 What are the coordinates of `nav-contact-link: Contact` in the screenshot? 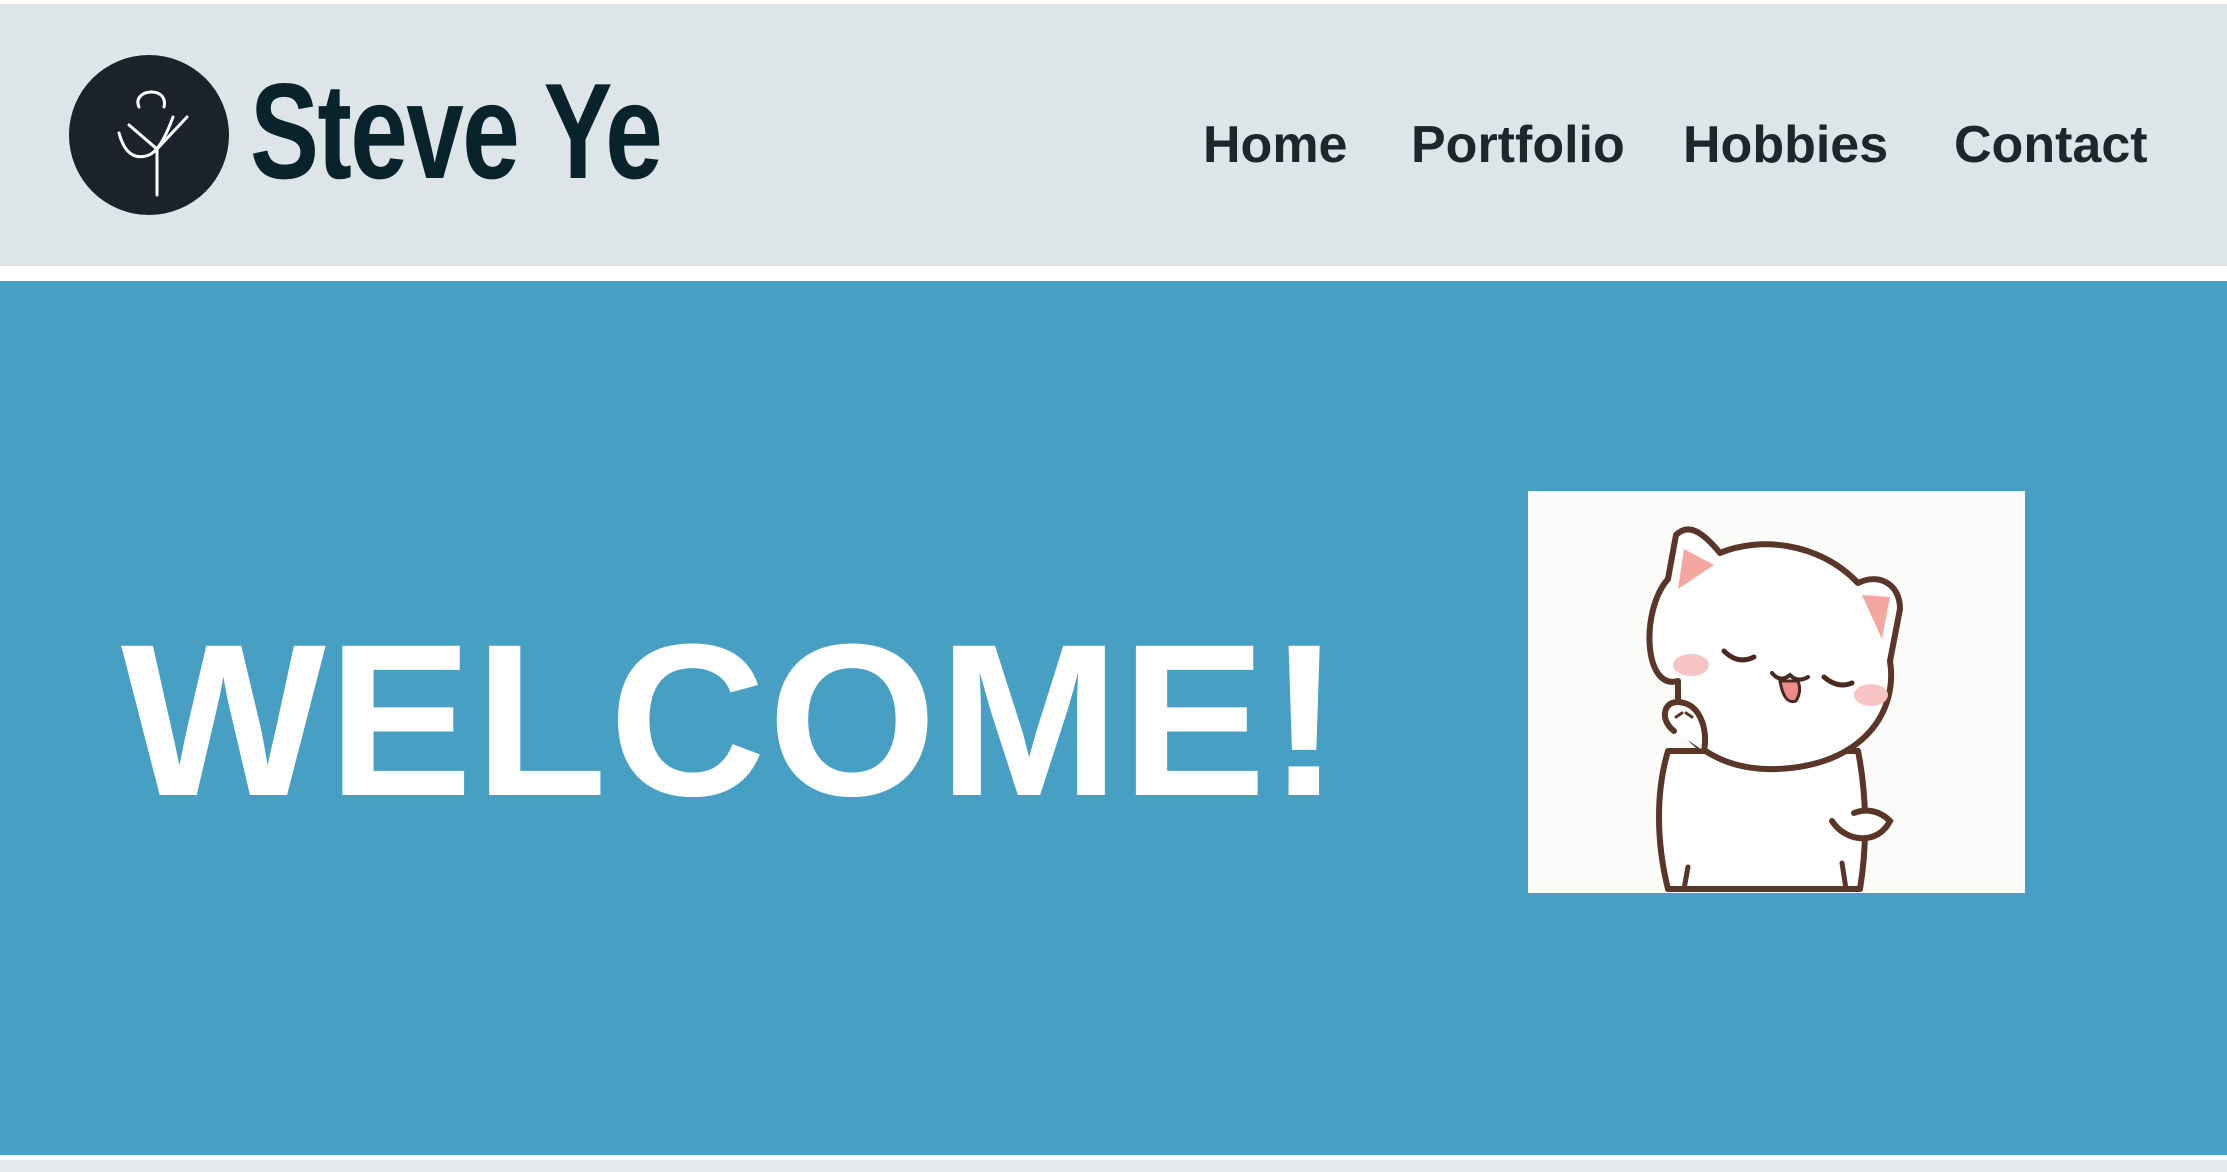 It's located at (2051, 145).